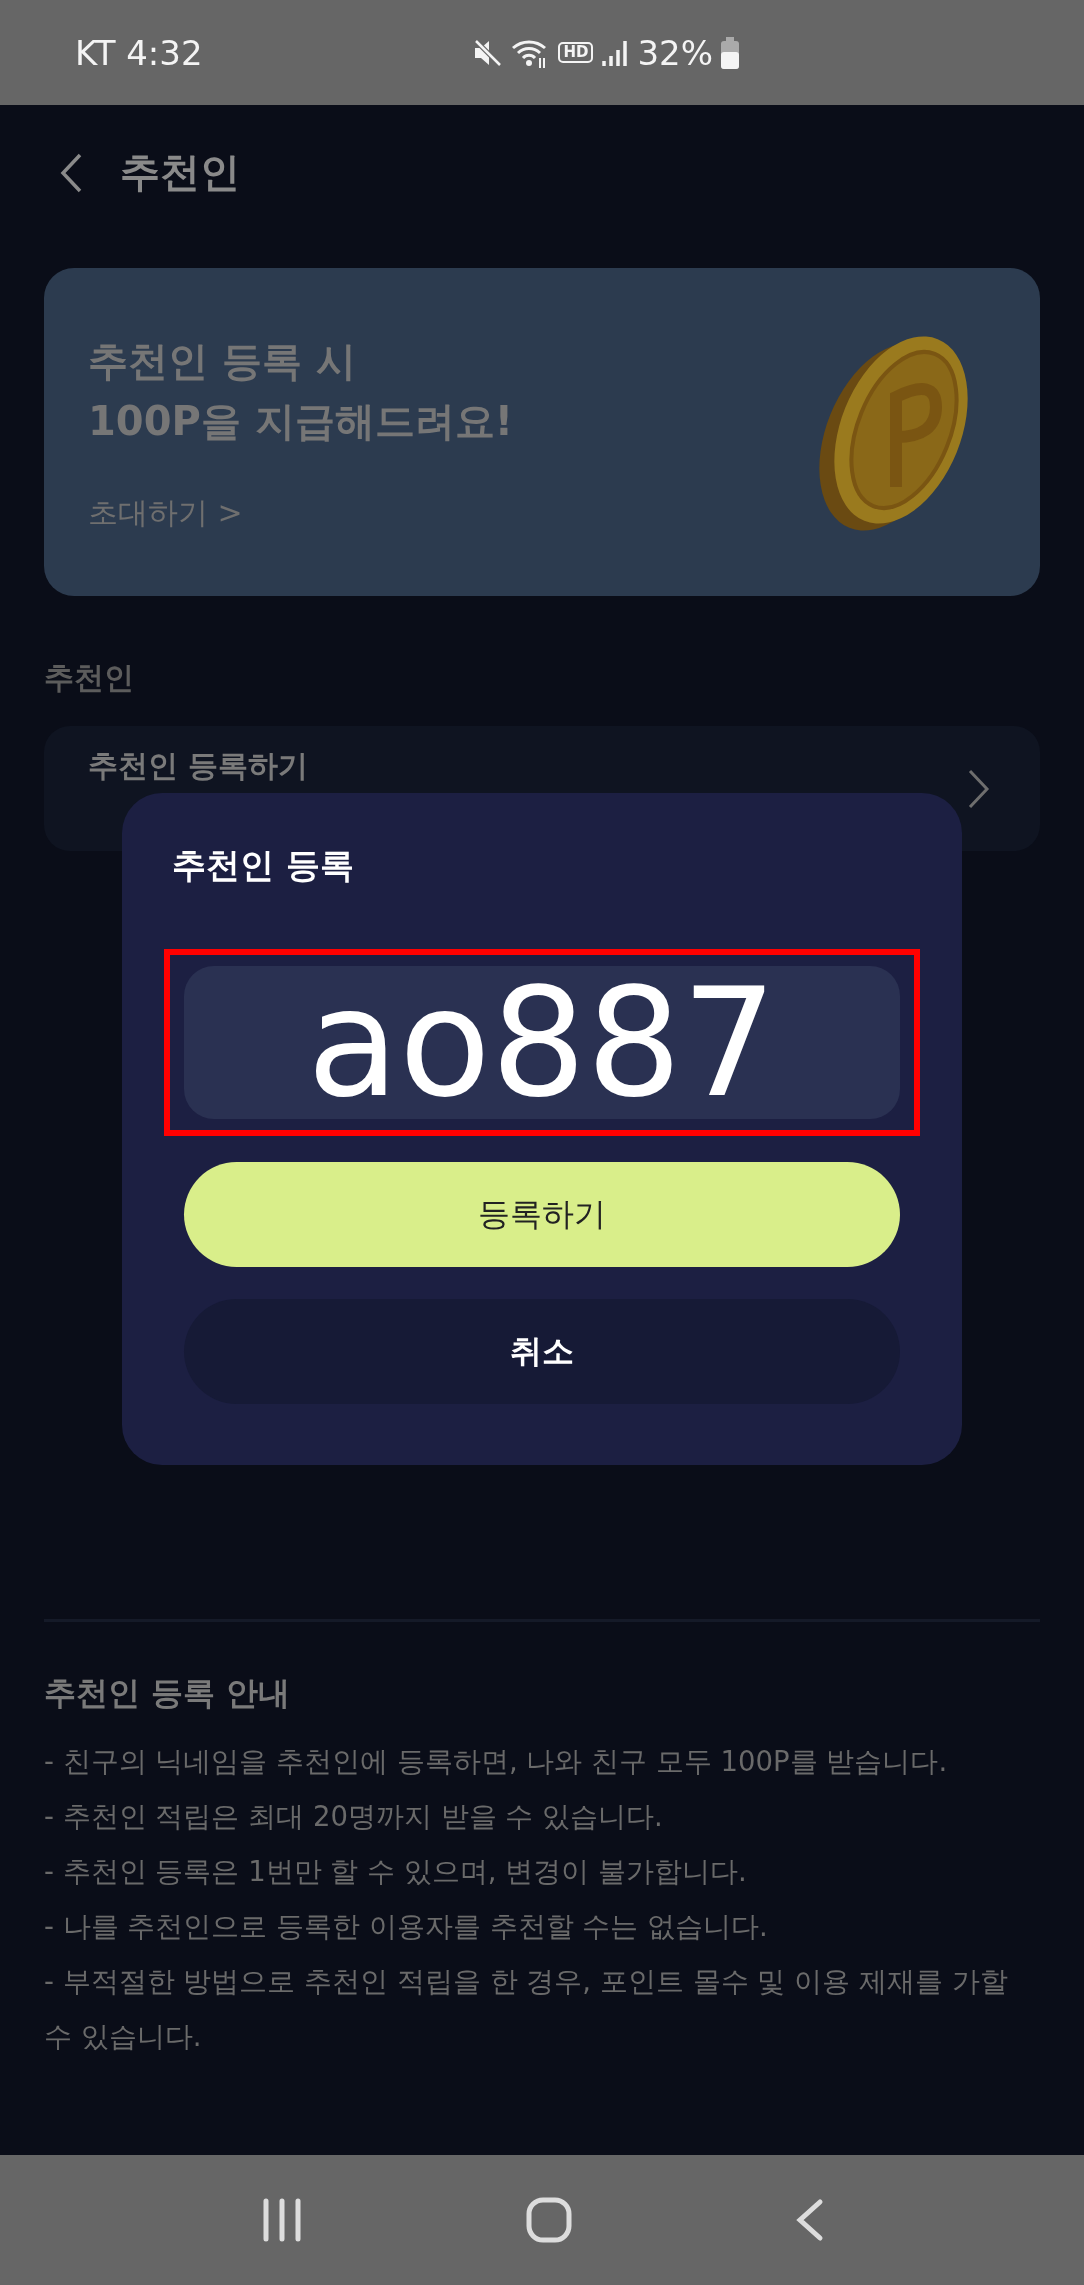 This screenshot has height=2285, width=1084. What do you see at coordinates (979, 788) in the screenshot?
I see `chevron-icon` at bounding box center [979, 788].